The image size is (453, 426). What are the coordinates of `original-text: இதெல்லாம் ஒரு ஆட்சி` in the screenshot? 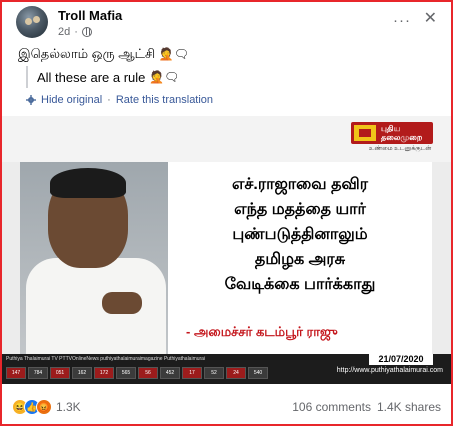 It's located at (87, 53).